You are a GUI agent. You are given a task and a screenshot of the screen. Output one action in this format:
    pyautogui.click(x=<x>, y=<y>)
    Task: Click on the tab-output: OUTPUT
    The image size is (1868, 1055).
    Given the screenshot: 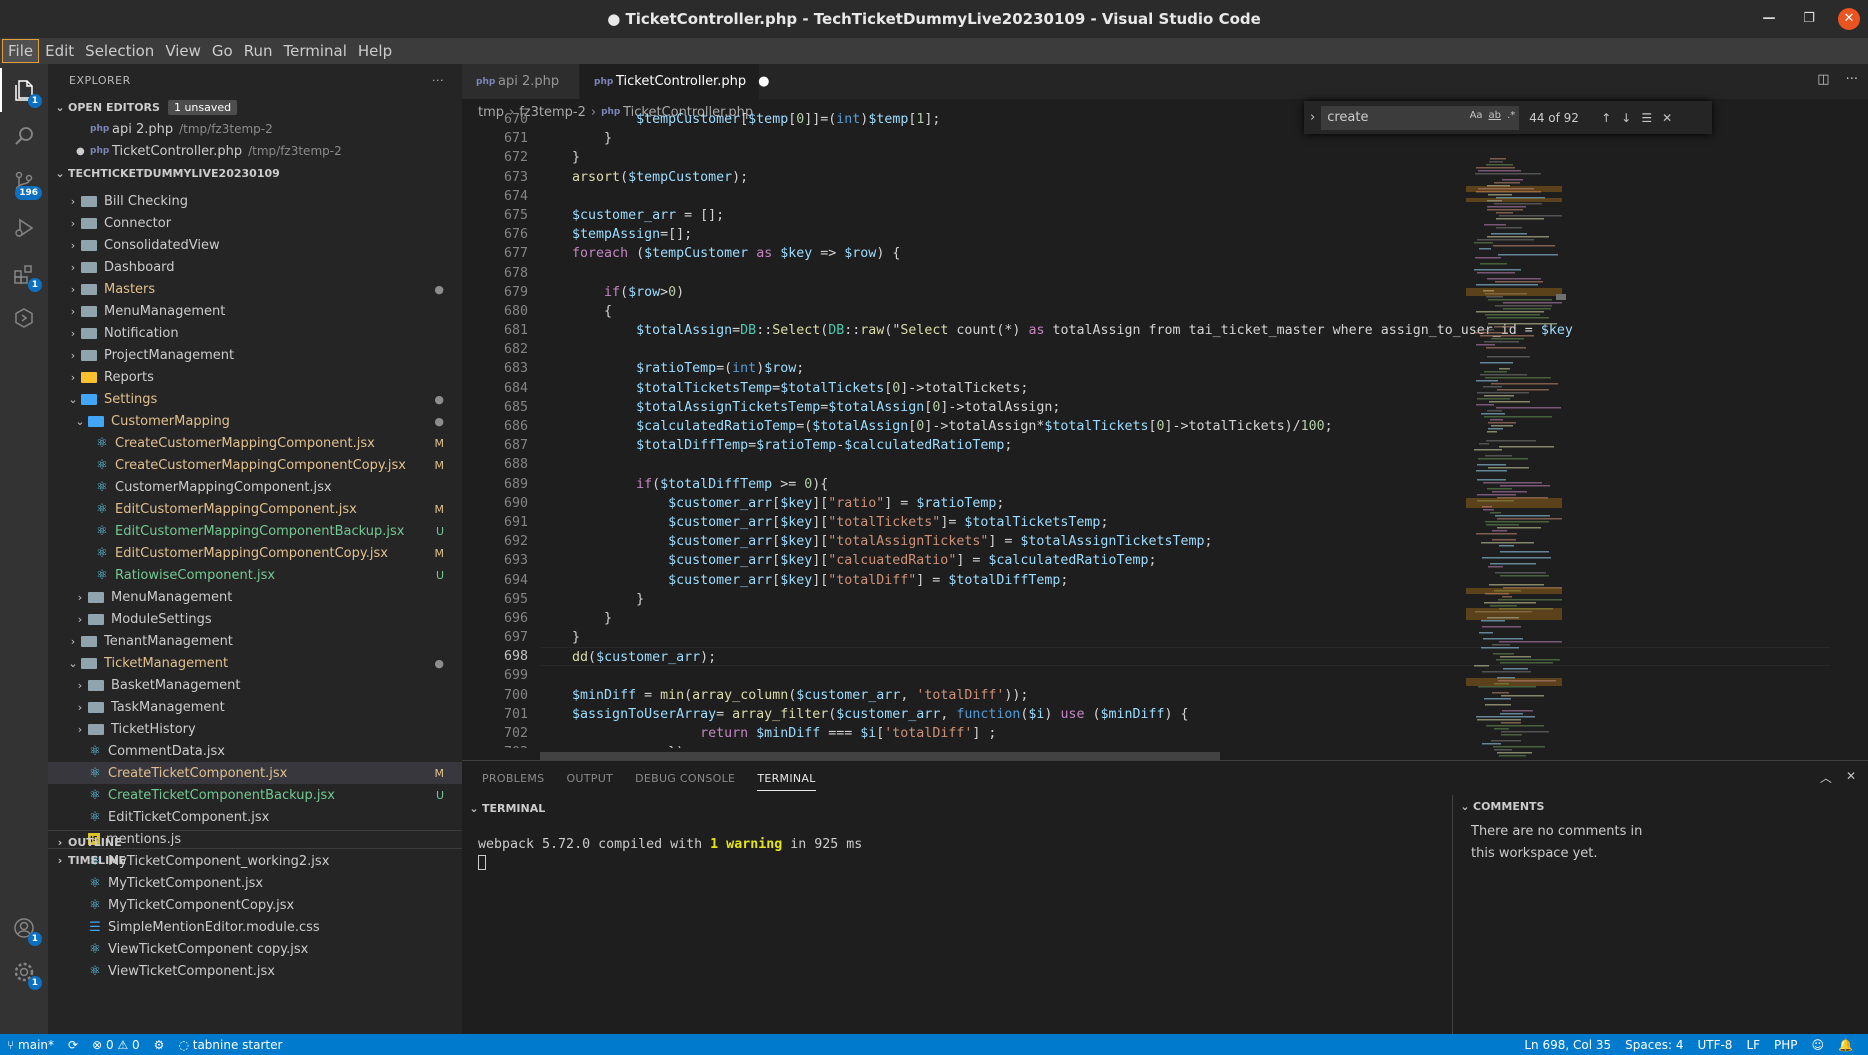 What is the action you would take?
    pyautogui.click(x=589, y=778)
    